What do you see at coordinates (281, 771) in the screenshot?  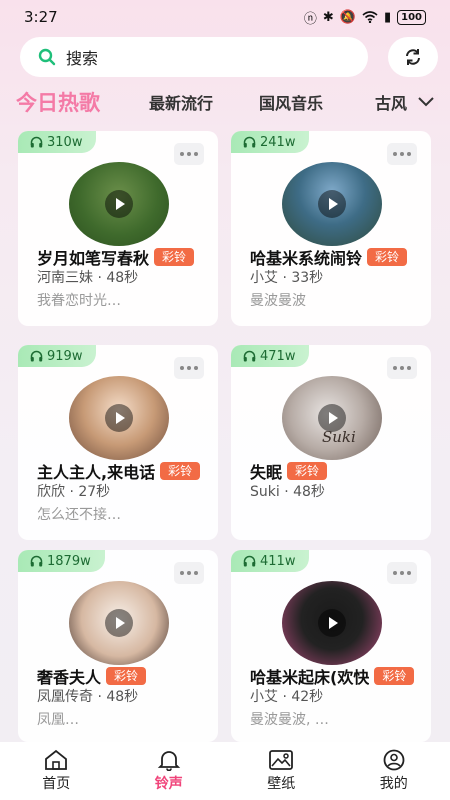 I see `nav-wallpaper: 壁纸` at bounding box center [281, 771].